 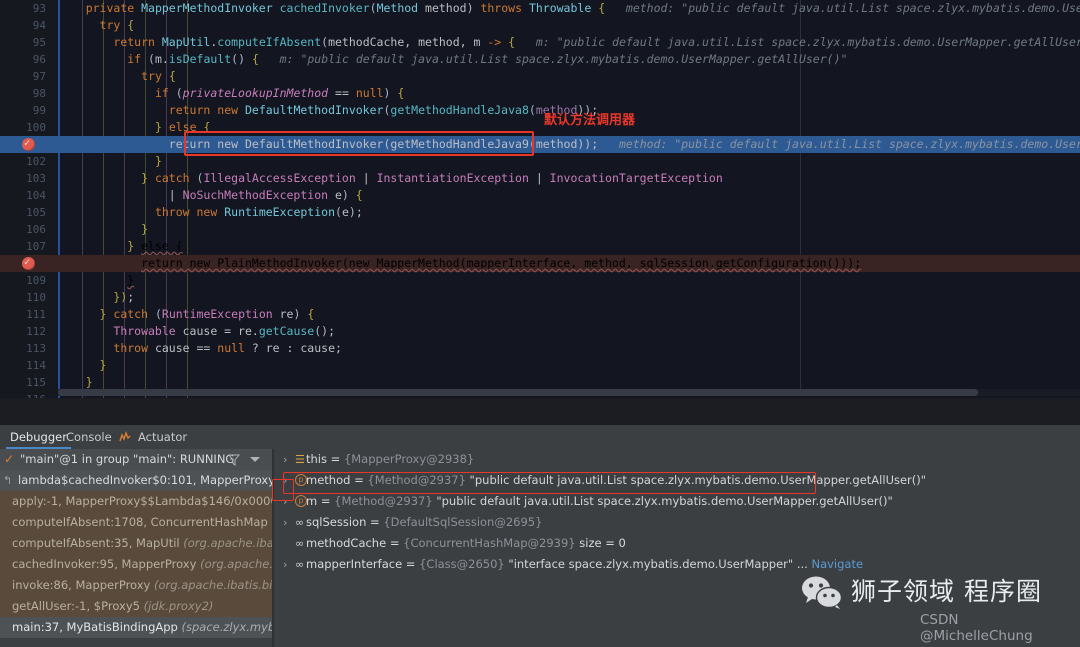 What do you see at coordinates (677, 522) in the screenshot?
I see `variable-row: › ∞ sqlSession = {DefaultSqlSession@2695}` at bounding box center [677, 522].